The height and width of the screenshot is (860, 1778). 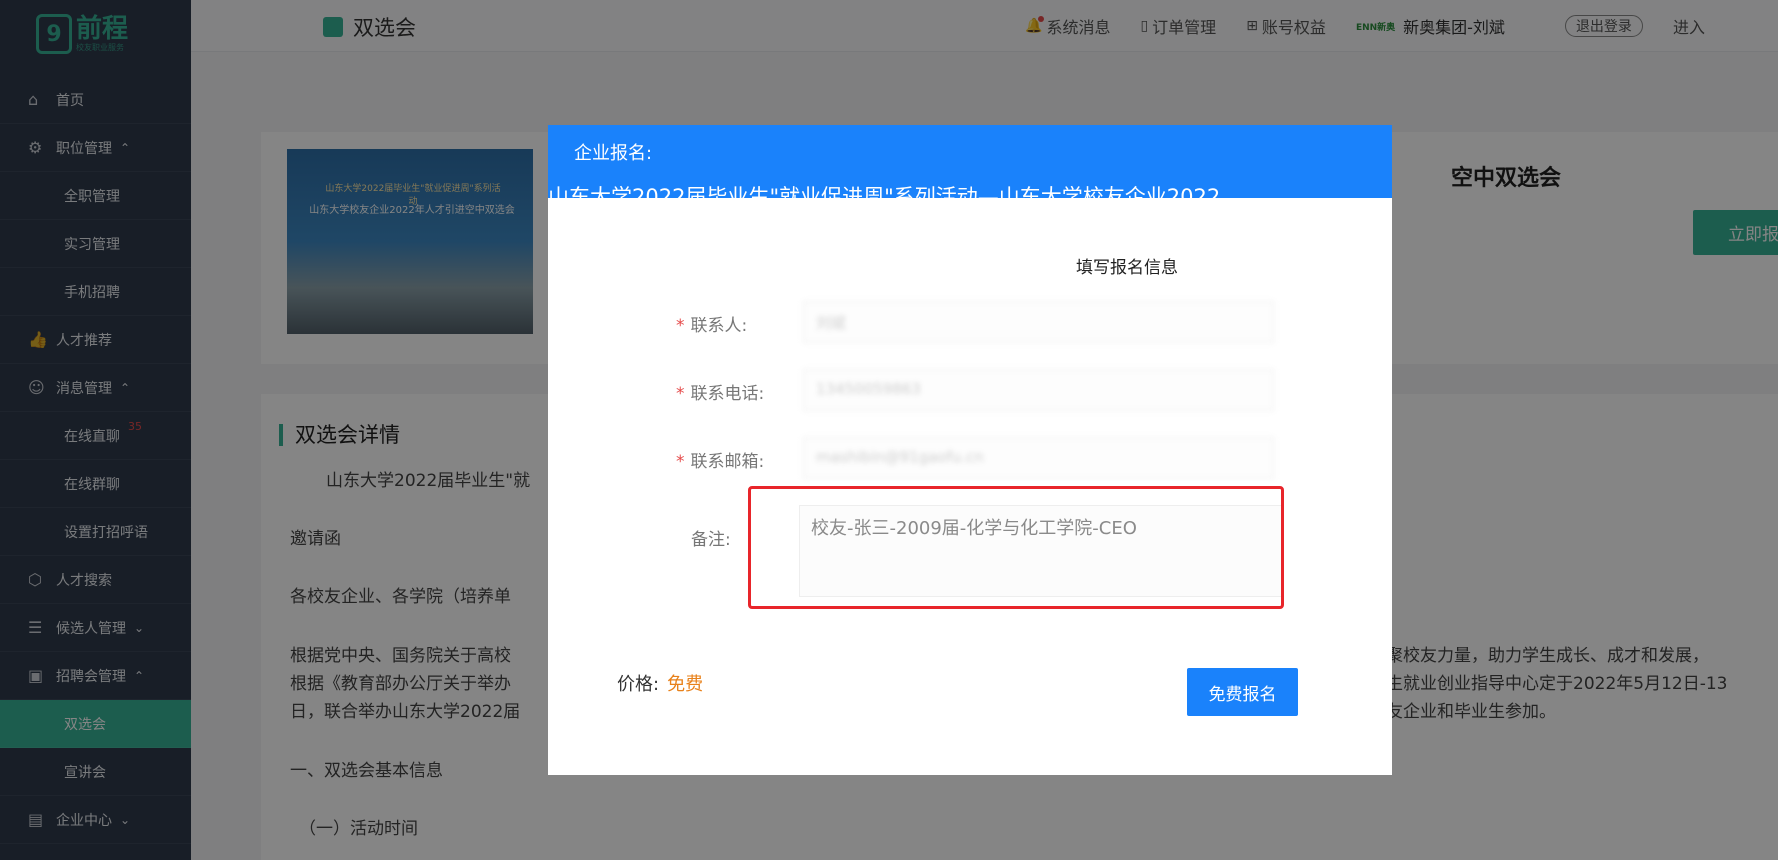 What do you see at coordinates (1038, 322) in the screenshot?
I see `contact-input: 刘斌` at bounding box center [1038, 322].